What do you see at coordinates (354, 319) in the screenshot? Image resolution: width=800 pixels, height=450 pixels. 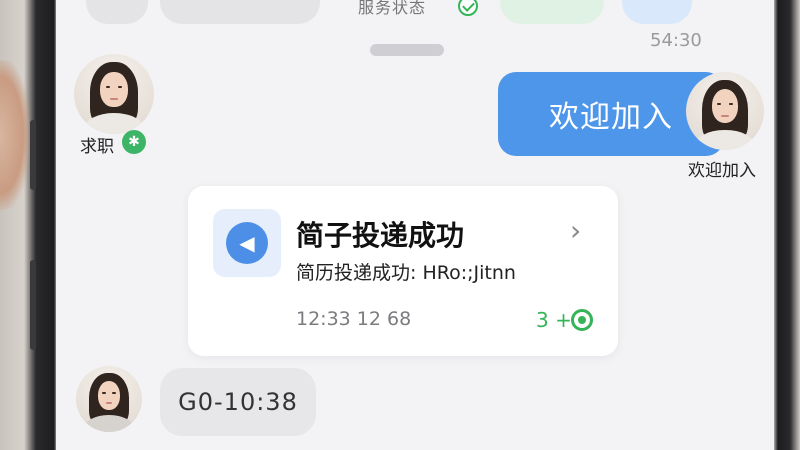 I see `card-timestamp: 12:33 12 68` at bounding box center [354, 319].